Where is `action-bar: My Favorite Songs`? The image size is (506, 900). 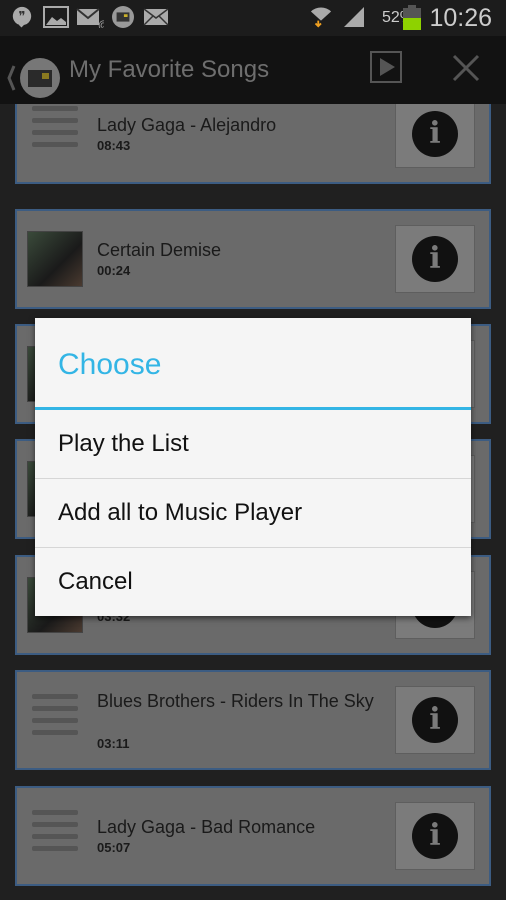
action-bar: My Favorite Songs is located at coordinates (253, 70).